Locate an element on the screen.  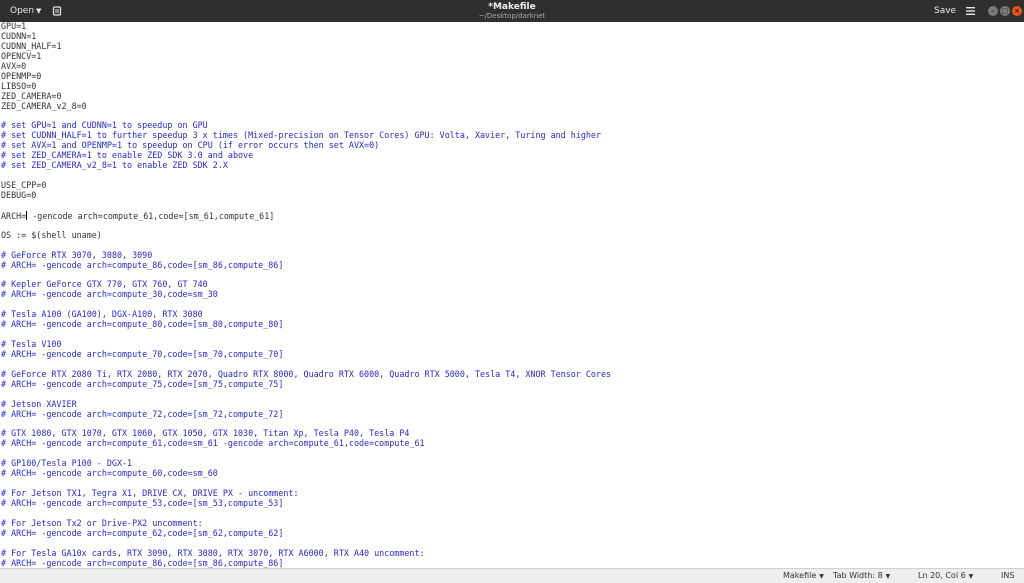
code-line: ZED_CAMERA_v2_8=0 is located at coordinates (512, 106).